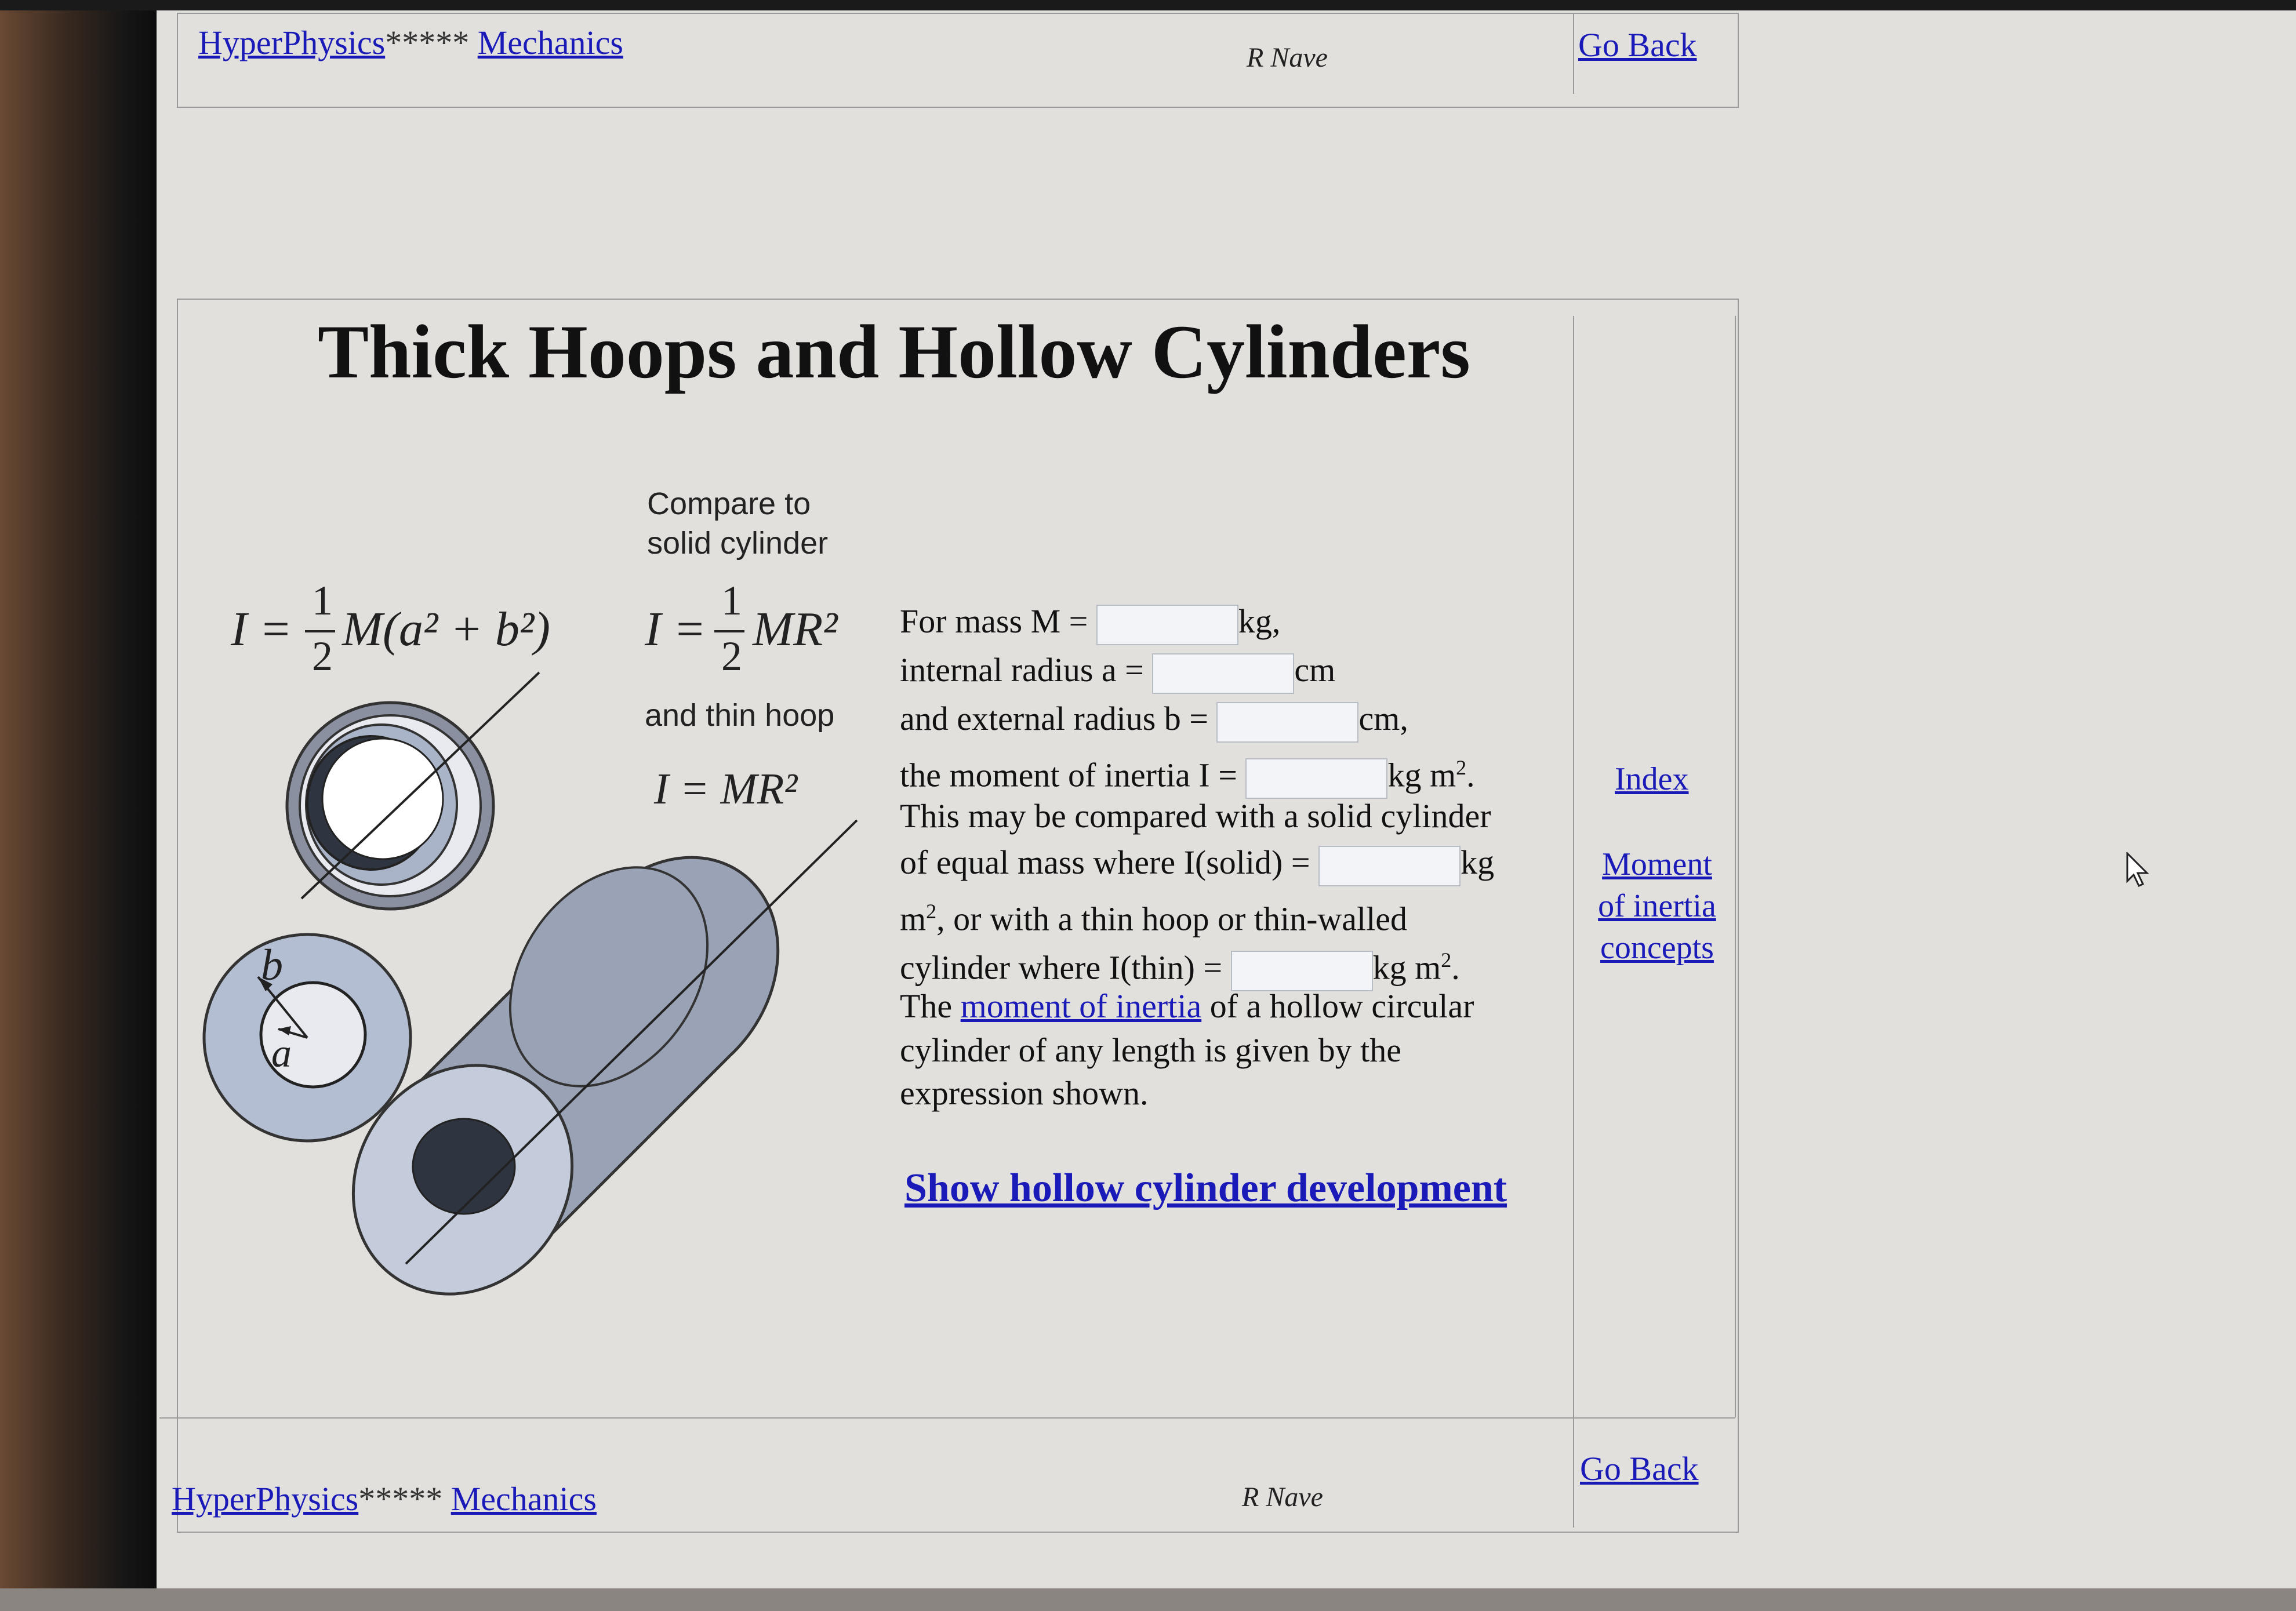 The width and height of the screenshot is (2296, 1611). I want to click on solid-I: I =, so click(681, 629).